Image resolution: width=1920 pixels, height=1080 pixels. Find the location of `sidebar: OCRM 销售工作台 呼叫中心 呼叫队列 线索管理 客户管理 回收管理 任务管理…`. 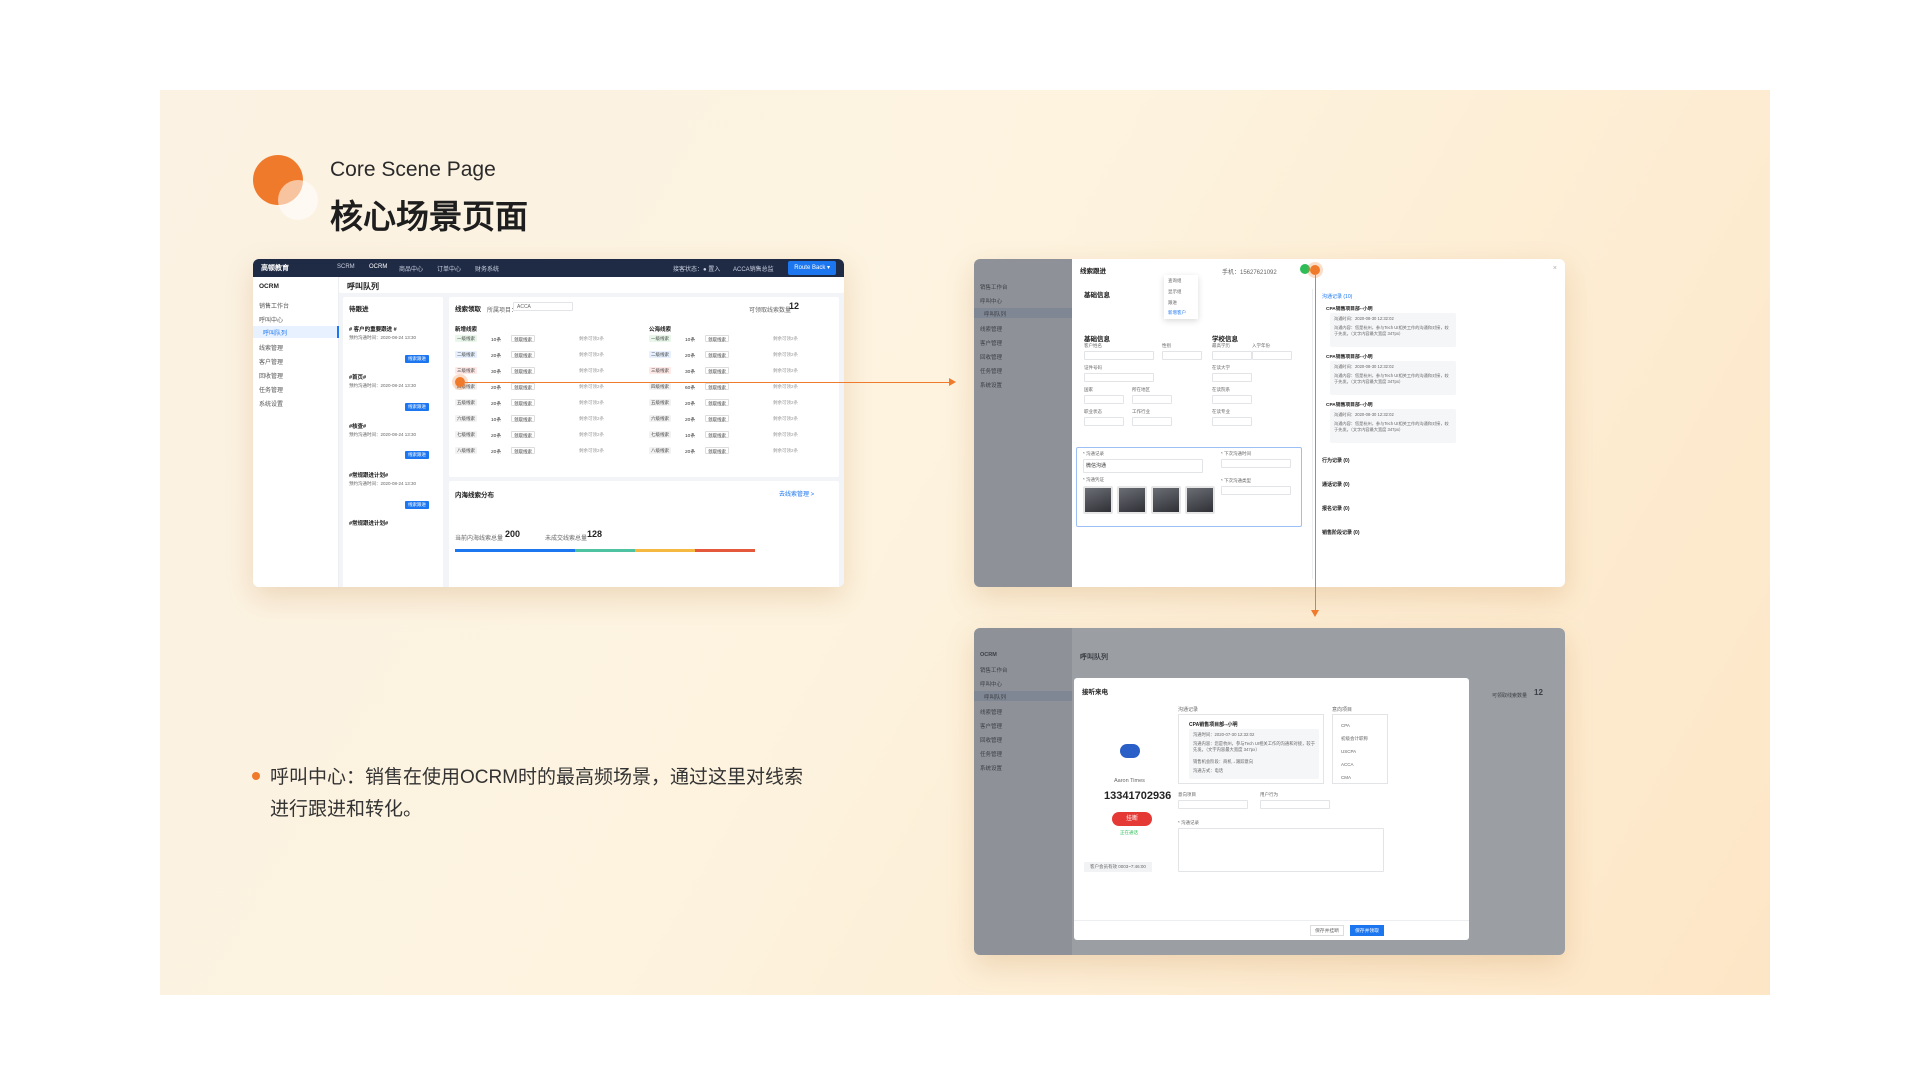

sidebar: OCRM 销售工作台 呼叫中心 呼叫队列 线索管理 客户管理 回收管理 任务管理… is located at coordinates (296, 432).